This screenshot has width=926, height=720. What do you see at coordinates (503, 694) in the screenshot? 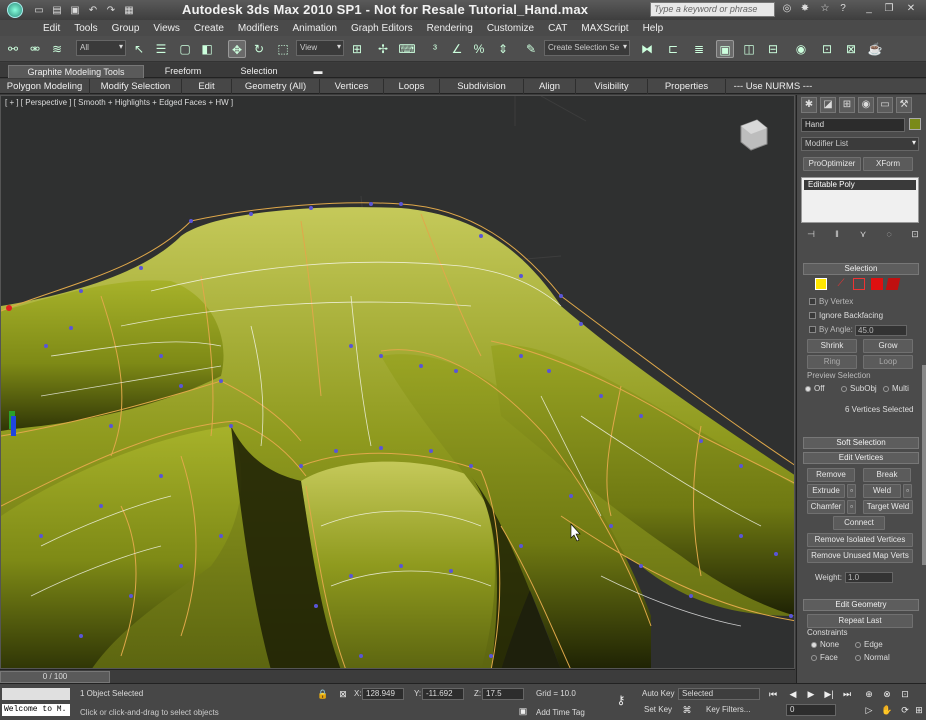
I see `z-coordinate-field: 17.5` at bounding box center [503, 694].